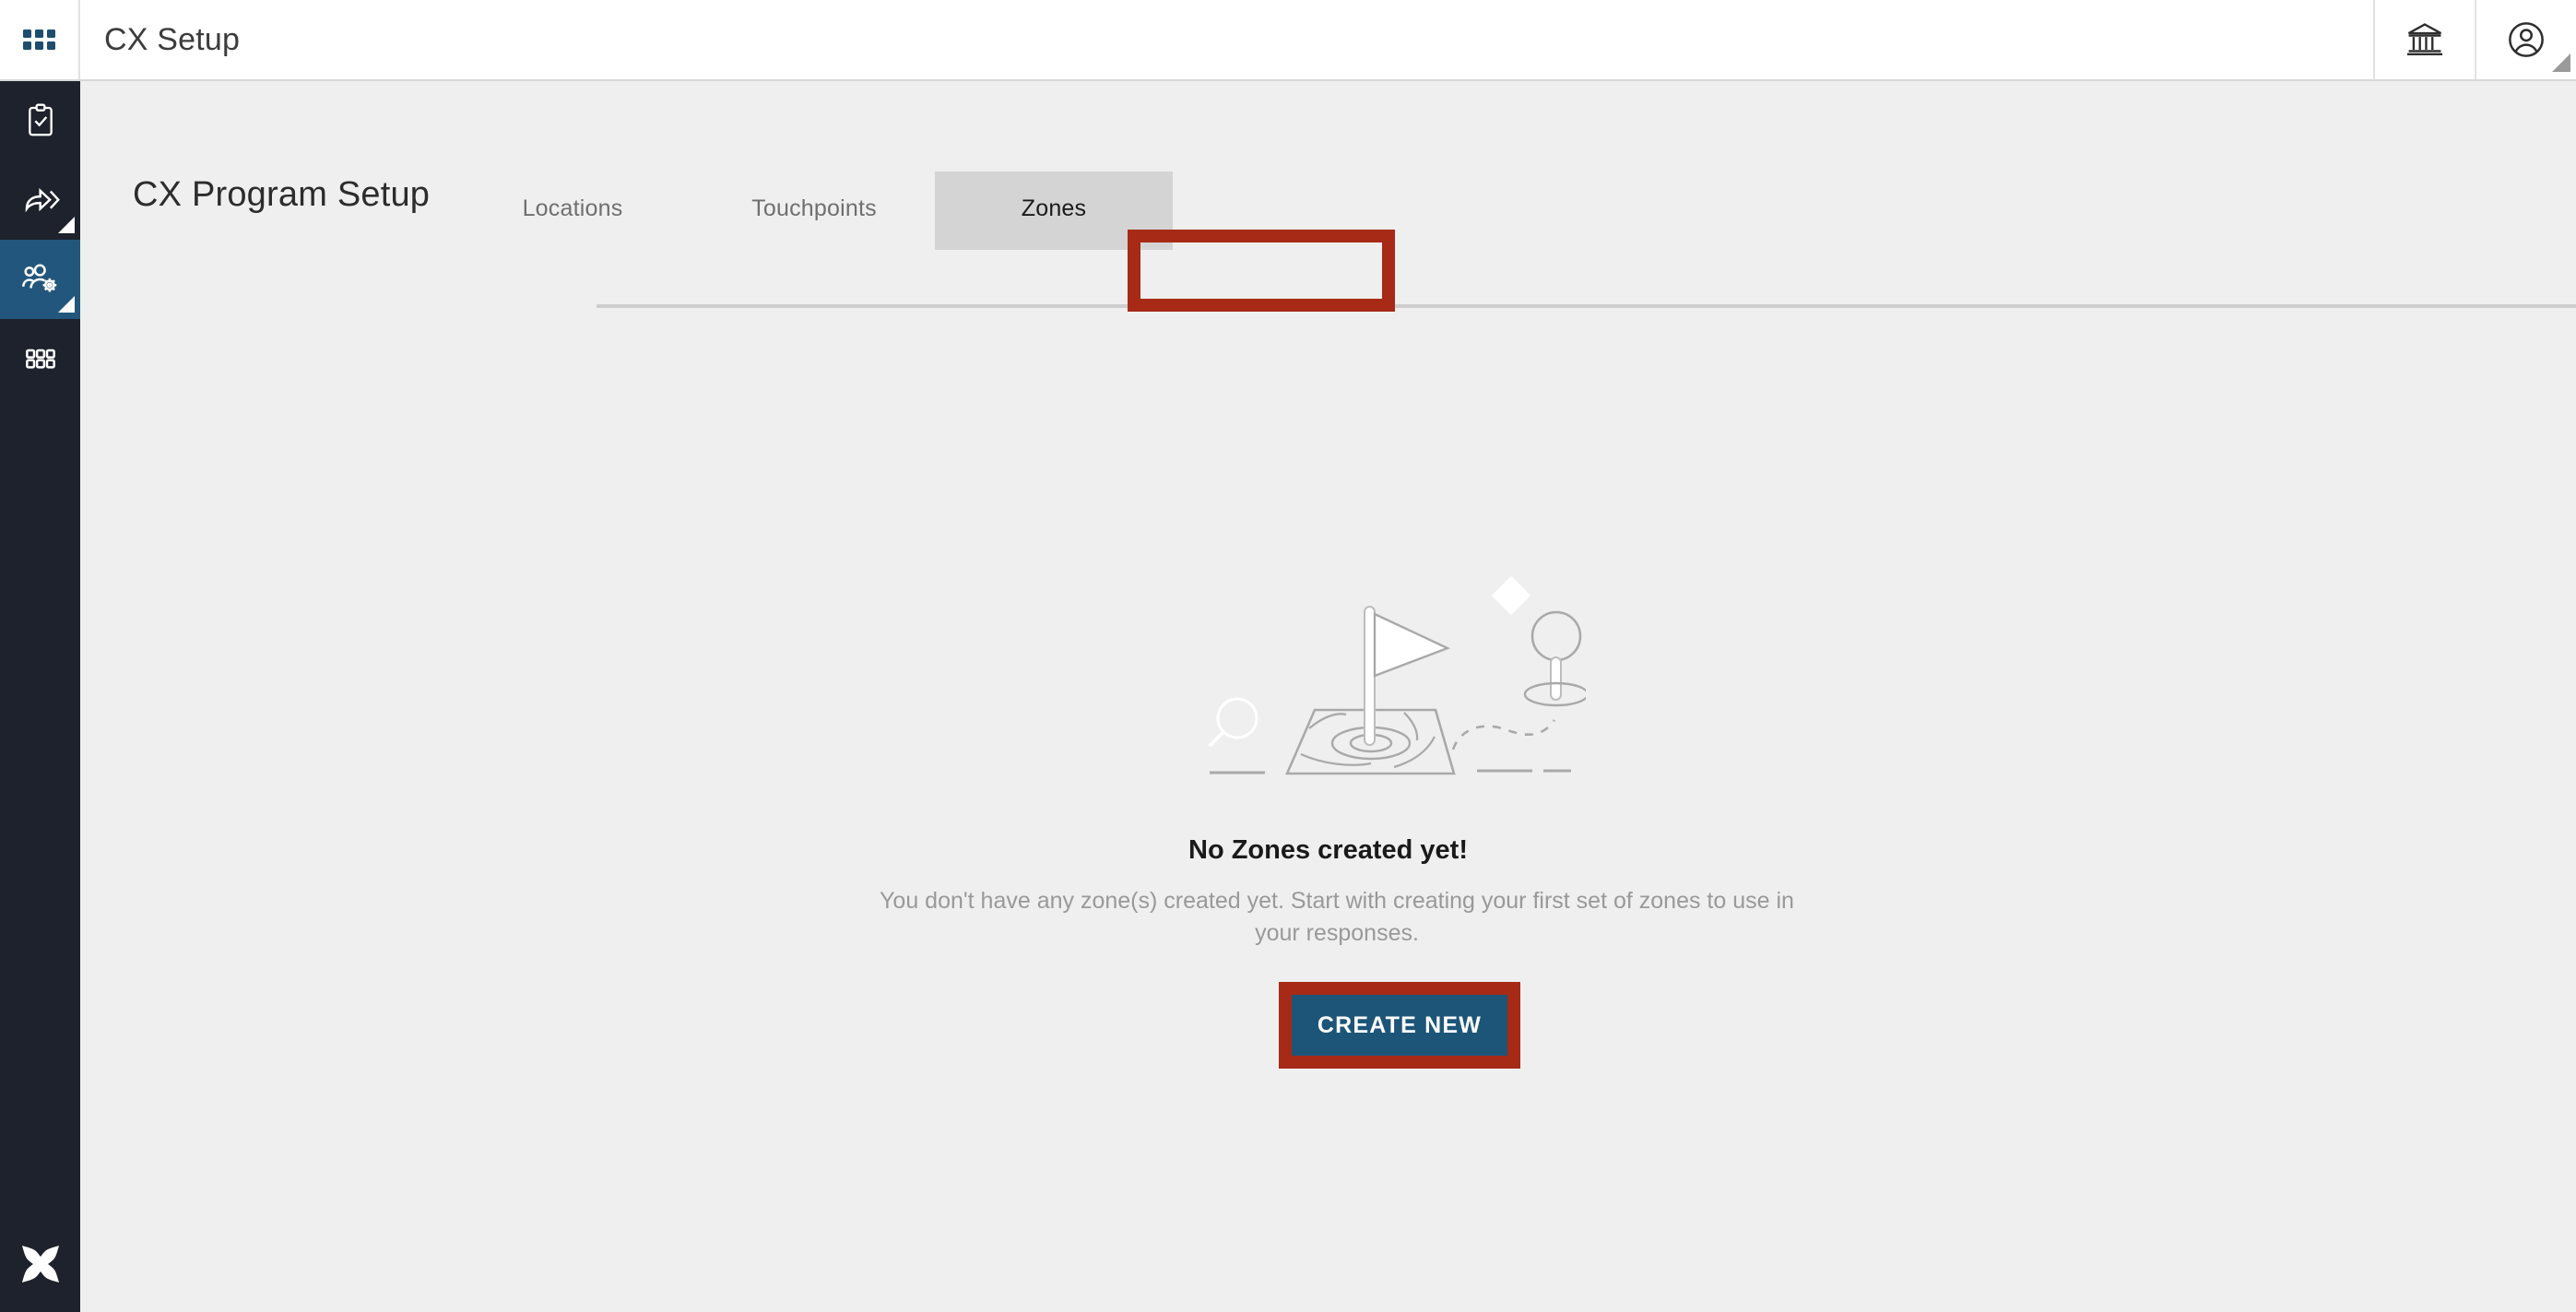 The image size is (2576, 1312). I want to click on sidebar-item-dashboards, so click(40, 358).